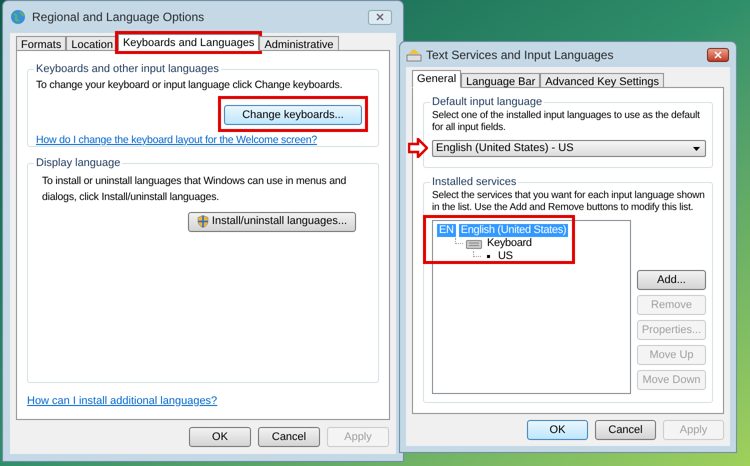 The width and height of the screenshot is (750, 466). Describe the element at coordinates (509, 243) in the screenshot. I see `tree-item: Keyboard` at that location.